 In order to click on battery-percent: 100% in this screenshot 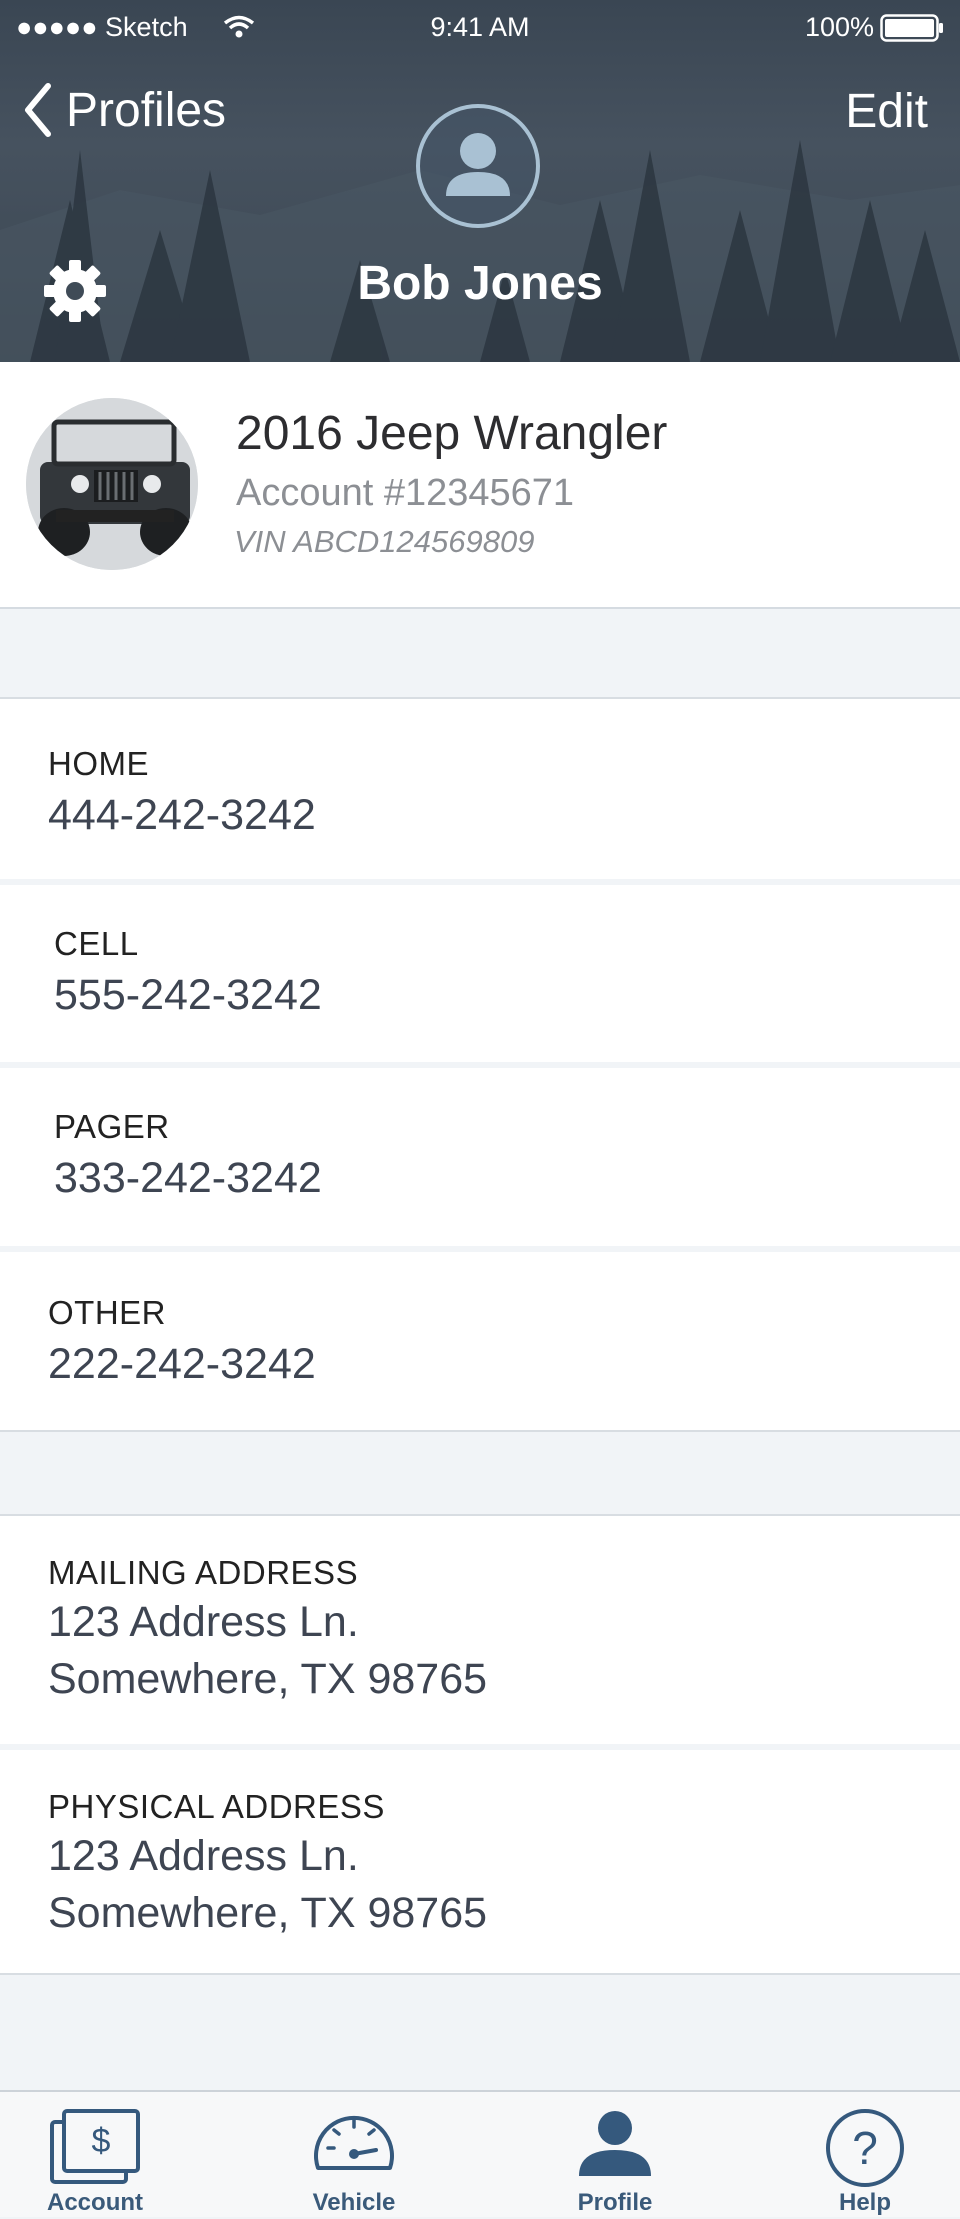, I will do `click(839, 27)`.